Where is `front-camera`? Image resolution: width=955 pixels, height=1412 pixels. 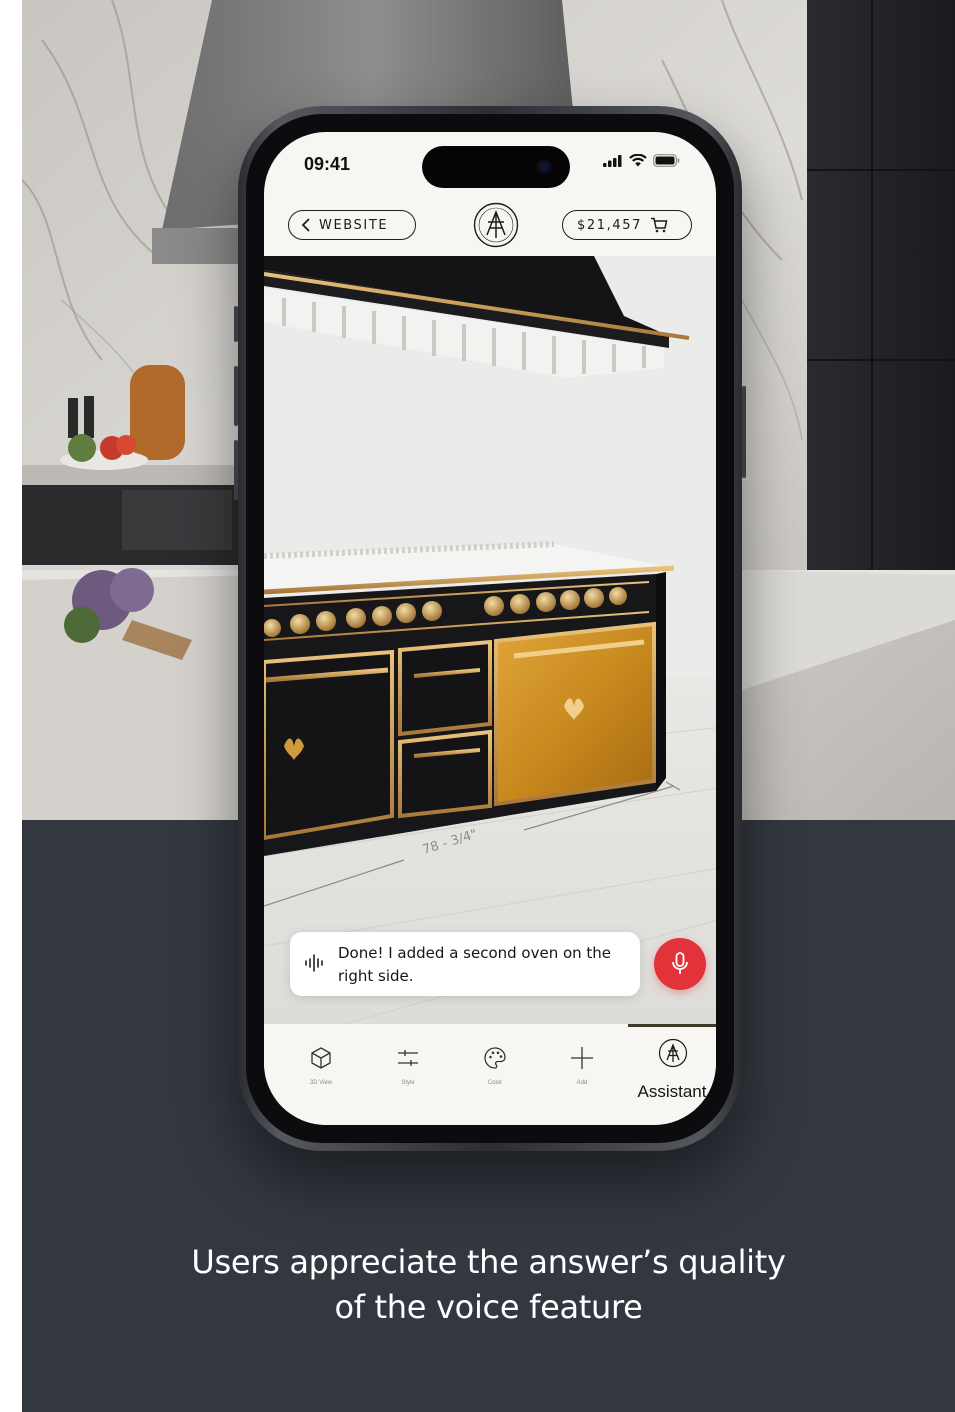
front-camera is located at coordinates (544, 167).